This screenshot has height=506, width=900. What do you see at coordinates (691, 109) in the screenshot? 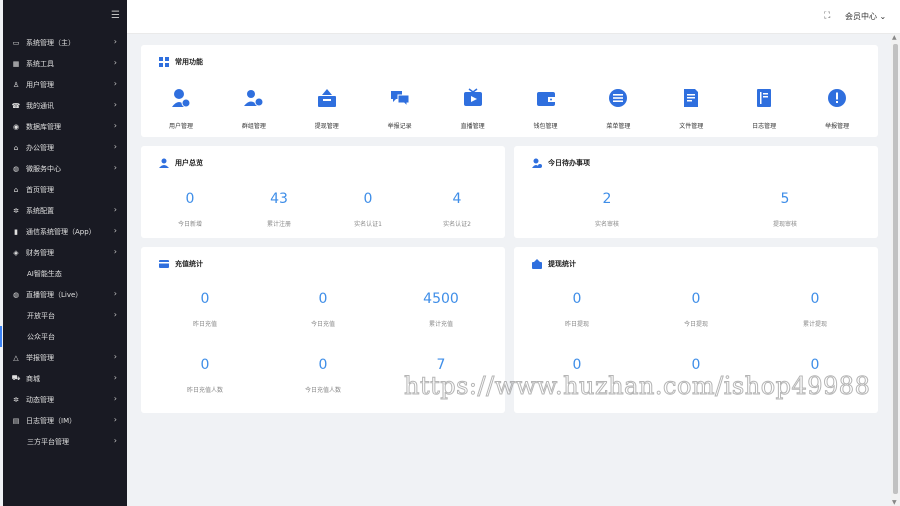
I see `quick-function-item: 文件管理` at bounding box center [691, 109].